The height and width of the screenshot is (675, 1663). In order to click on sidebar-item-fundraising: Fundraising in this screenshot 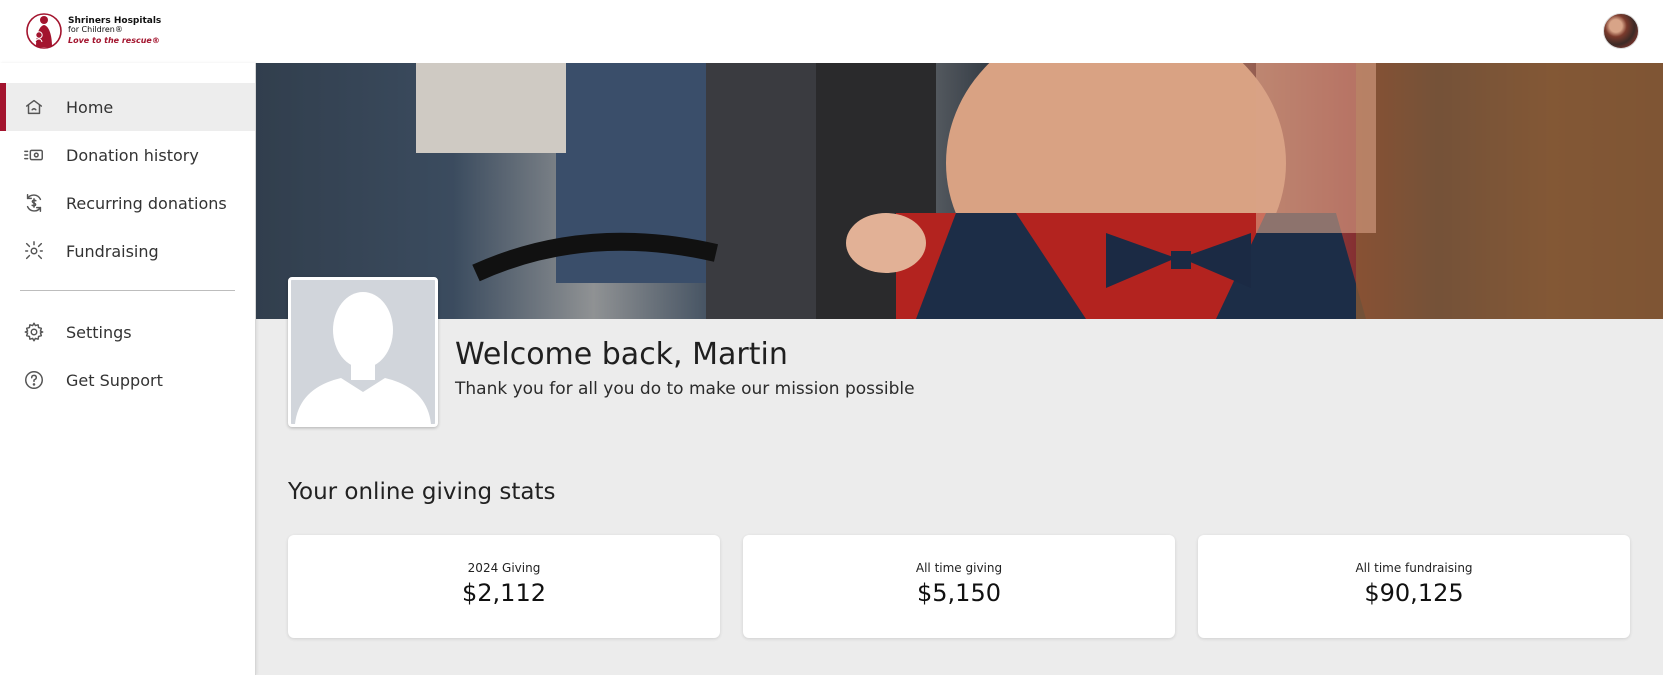, I will do `click(127, 251)`.